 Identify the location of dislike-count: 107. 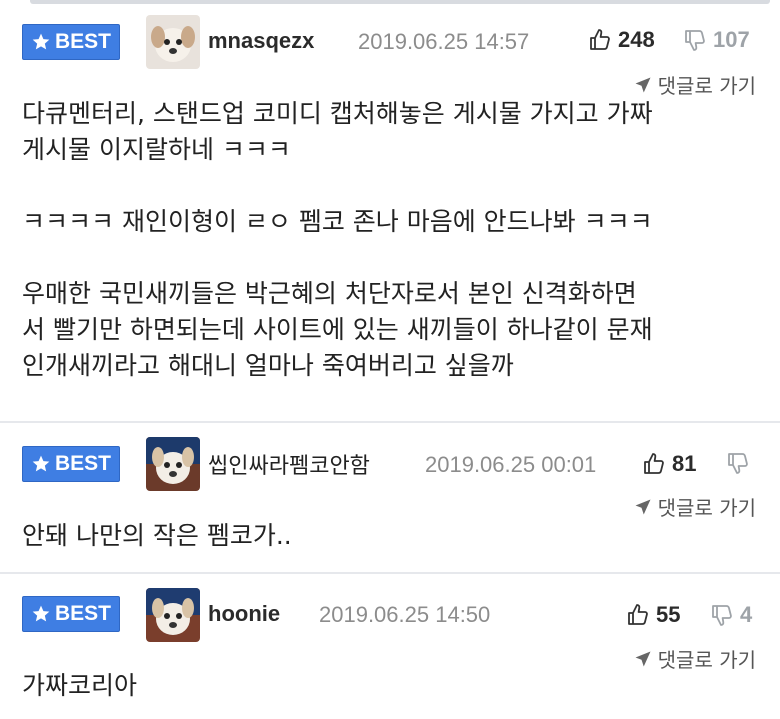
(731, 39).